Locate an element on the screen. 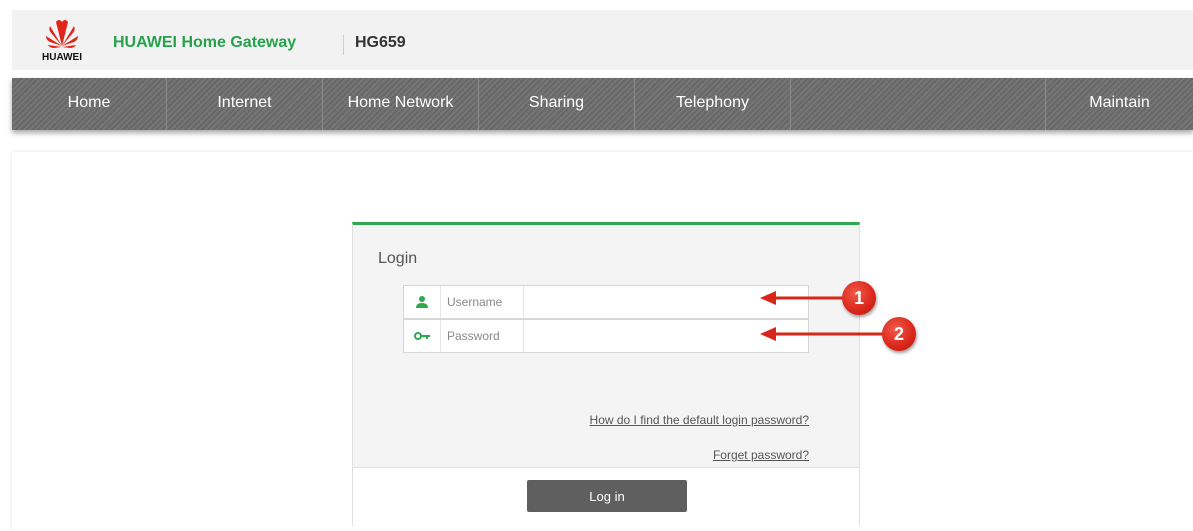 This screenshot has width=1193, height=531. user-icon is located at coordinates (422, 302).